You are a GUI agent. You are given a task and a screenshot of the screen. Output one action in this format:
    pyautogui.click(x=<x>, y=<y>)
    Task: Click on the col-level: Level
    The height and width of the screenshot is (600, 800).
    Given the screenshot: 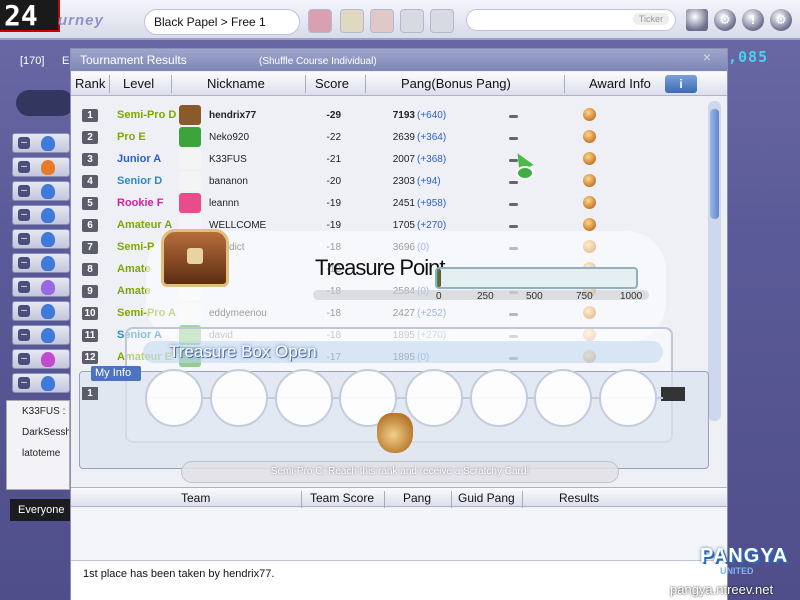 What is the action you would take?
    pyautogui.click(x=139, y=83)
    